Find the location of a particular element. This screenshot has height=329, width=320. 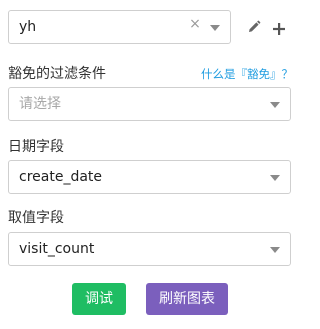

date-field-label: 日期字段 is located at coordinates (36, 147).